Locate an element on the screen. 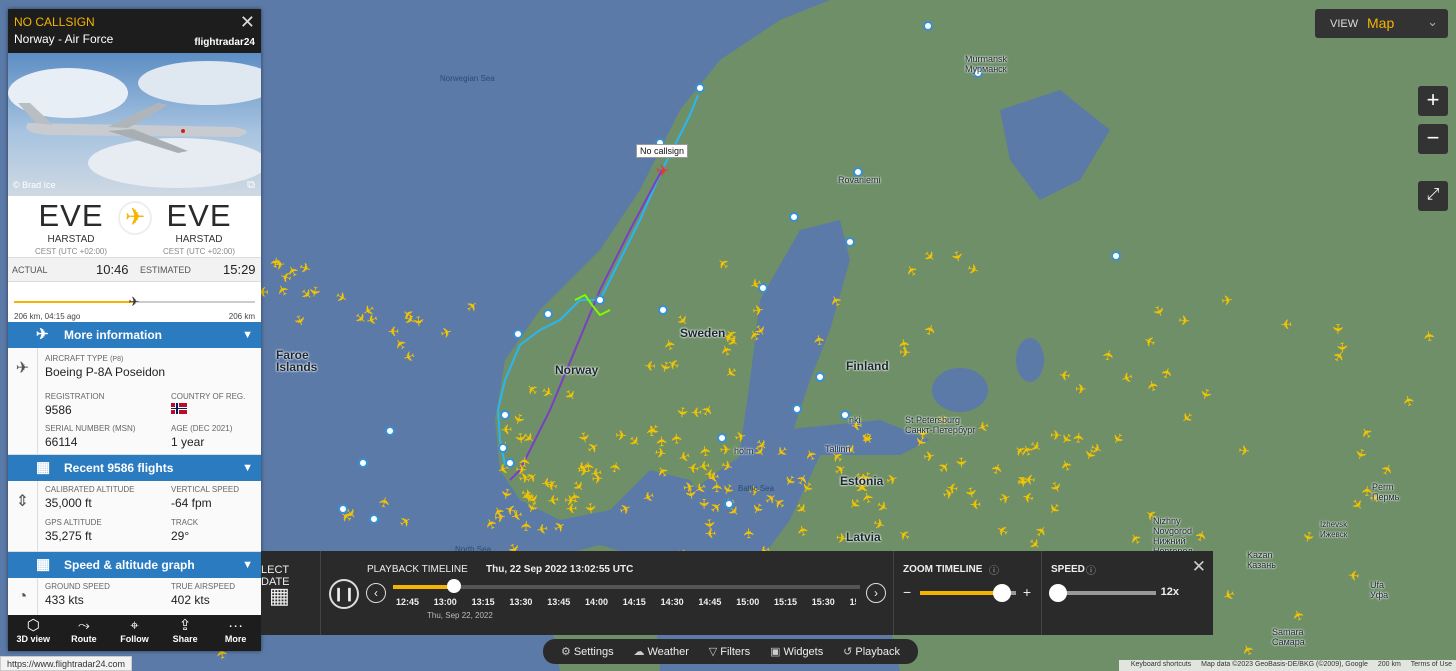 This screenshot has height=671, width=1456. graph-header: ▦ Speed & altitude graph ▼ is located at coordinates (134, 565).